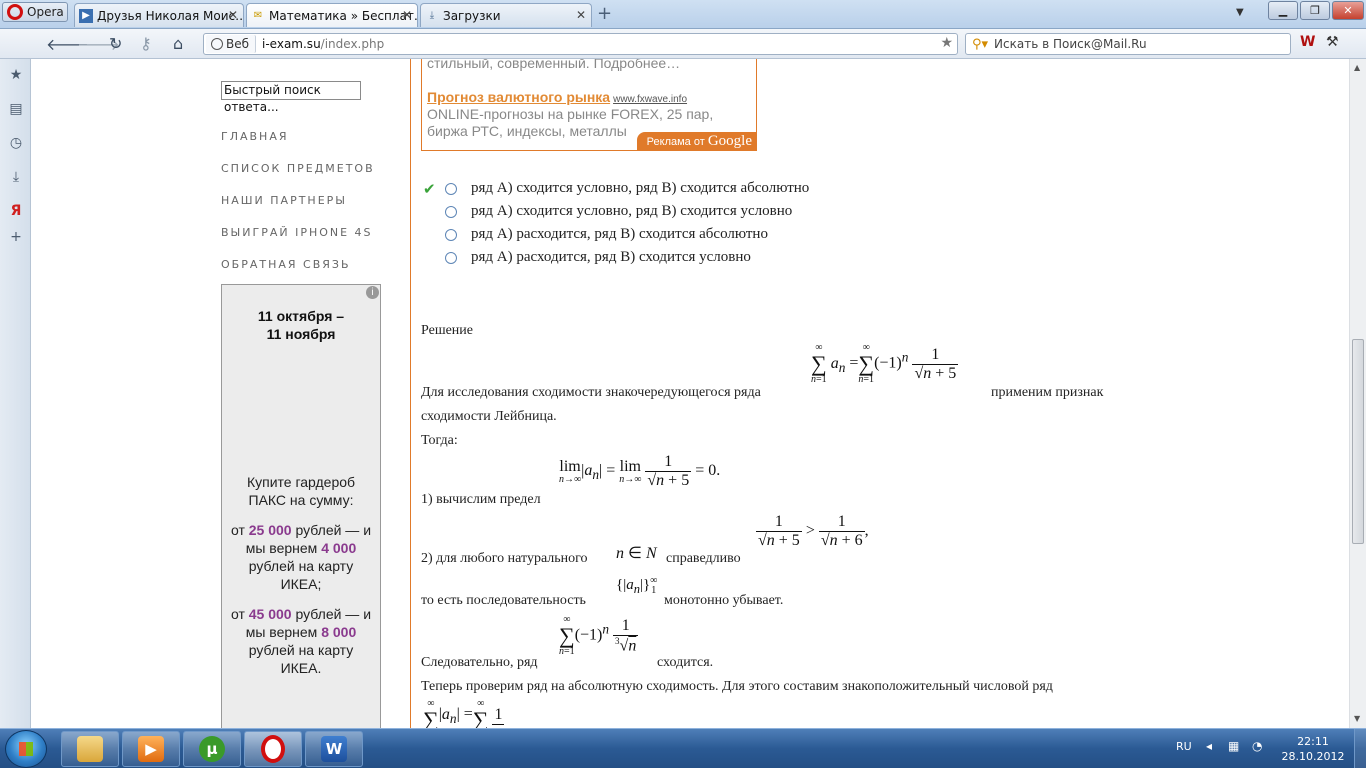  Describe the element at coordinates (301, 491) in the screenshot. I see `promo-buy-text: Купите гардероб ПАКС на сумму:` at that location.